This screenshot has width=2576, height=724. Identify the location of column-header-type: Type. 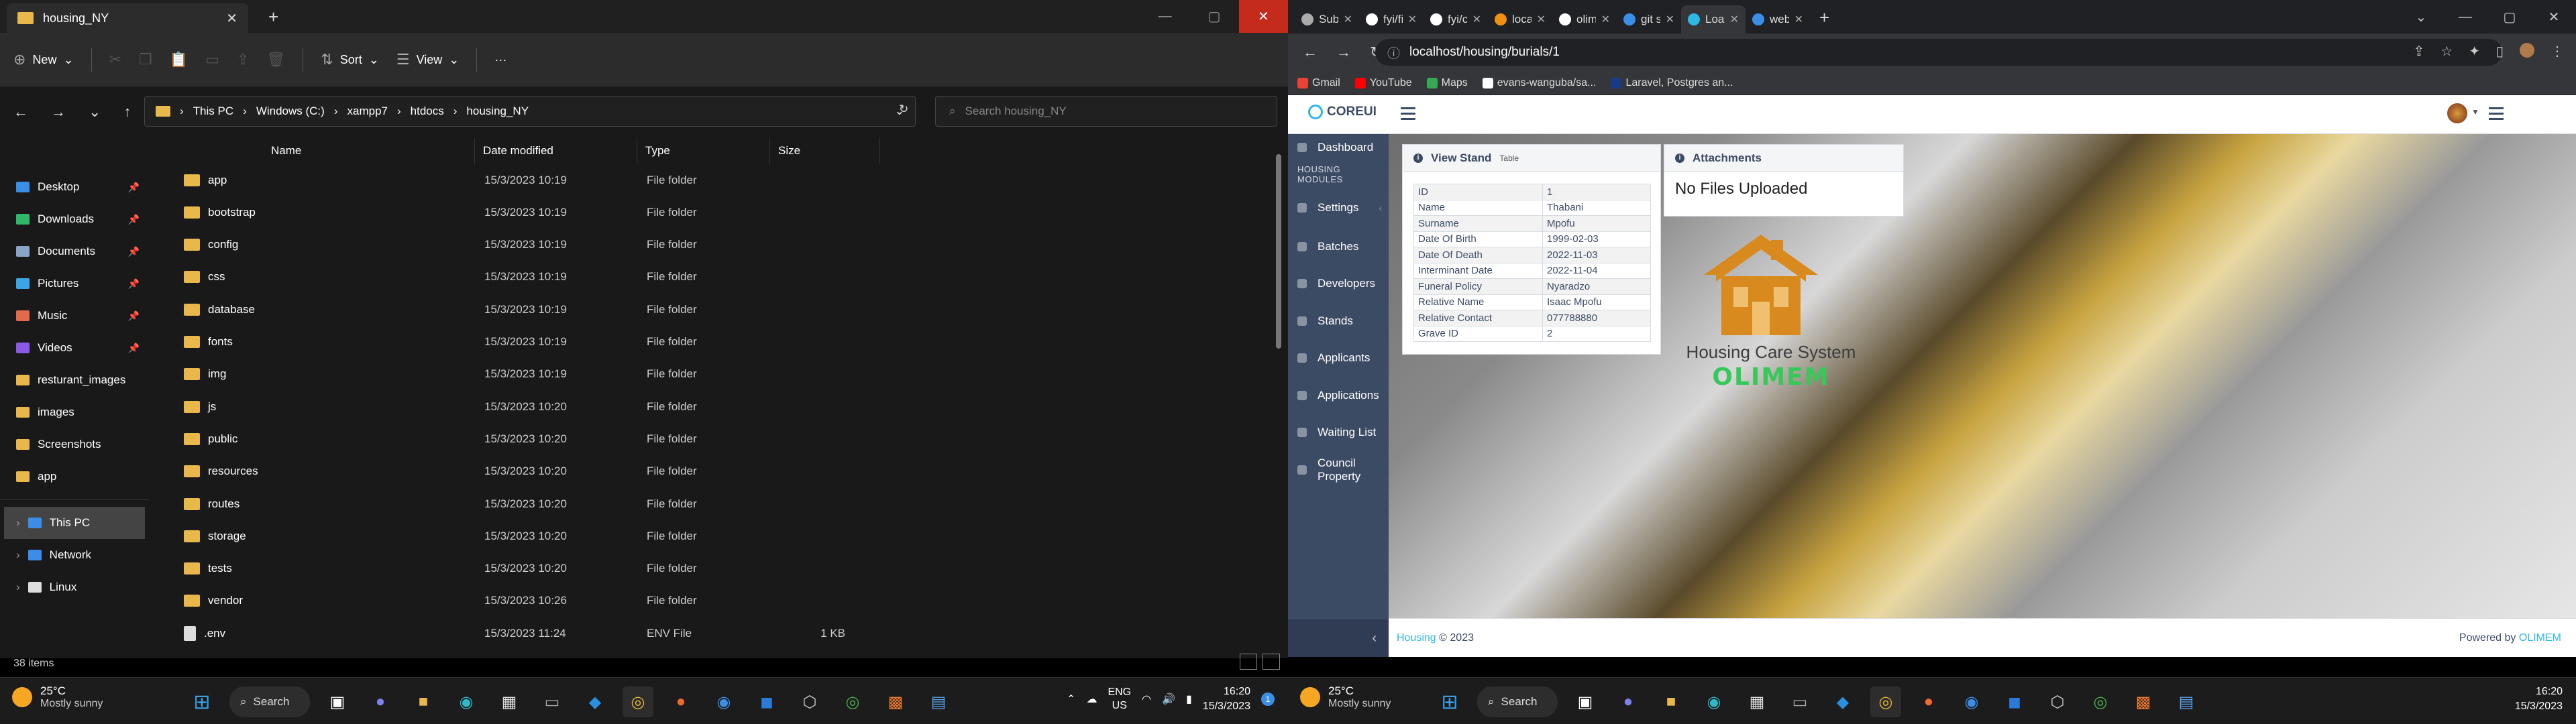
(703, 150).